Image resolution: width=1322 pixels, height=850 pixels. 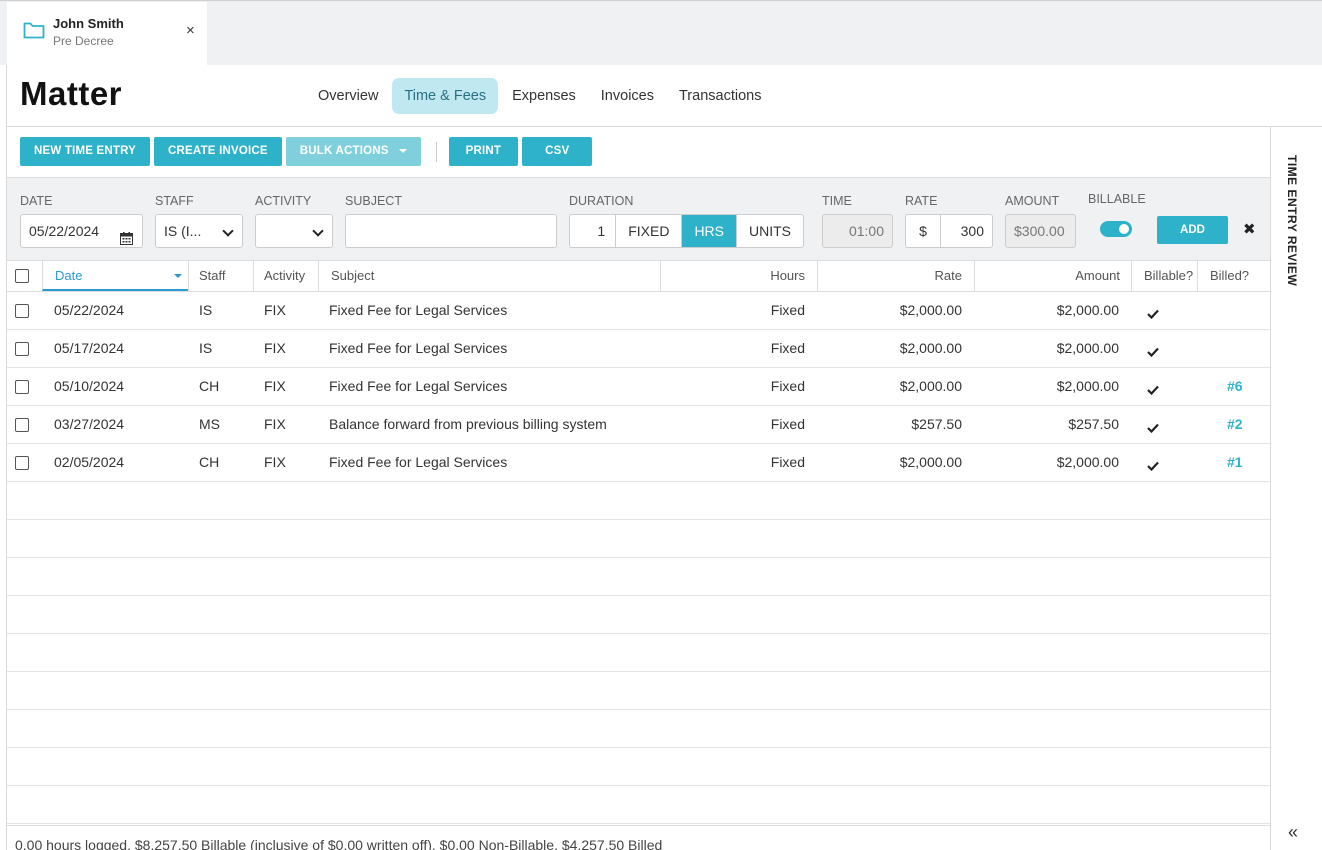 I want to click on billed-invoice-link: #2, so click(x=1235, y=424).